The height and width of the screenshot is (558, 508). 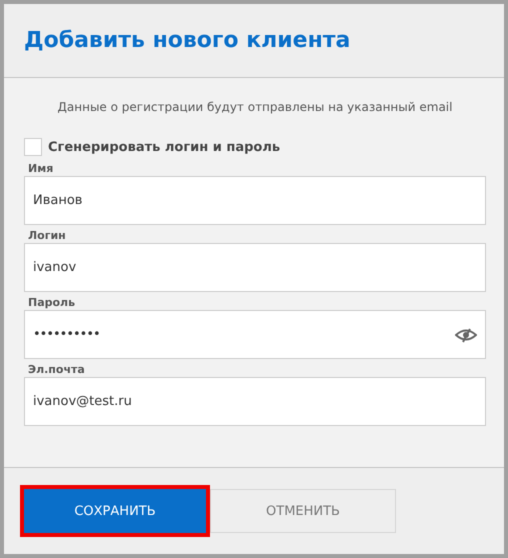 I want to click on field-label: Эл.почта, so click(x=57, y=369).